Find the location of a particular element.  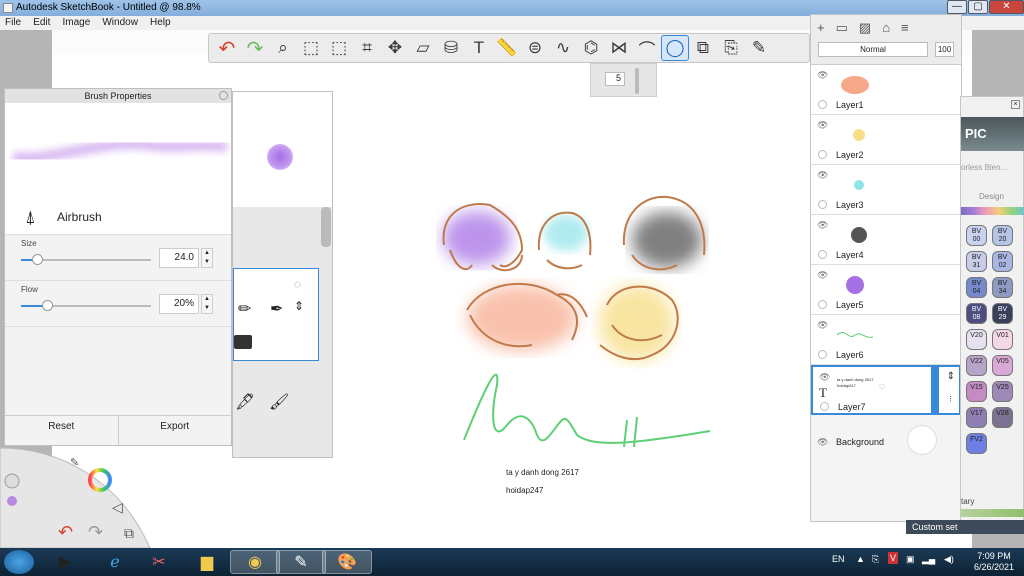

copic-swatch: V17 is located at coordinates (976, 417).